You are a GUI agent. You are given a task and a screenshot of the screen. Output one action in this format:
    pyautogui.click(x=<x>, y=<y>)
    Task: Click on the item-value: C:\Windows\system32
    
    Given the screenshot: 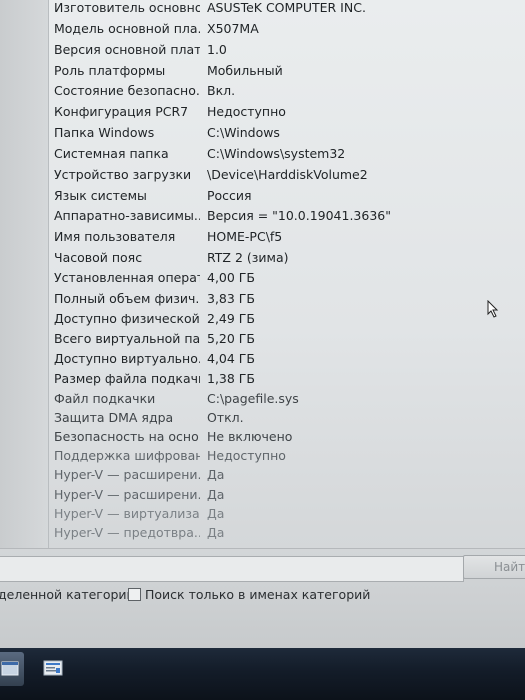 What is the action you would take?
    pyautogui.click(x=276, y=153)
    